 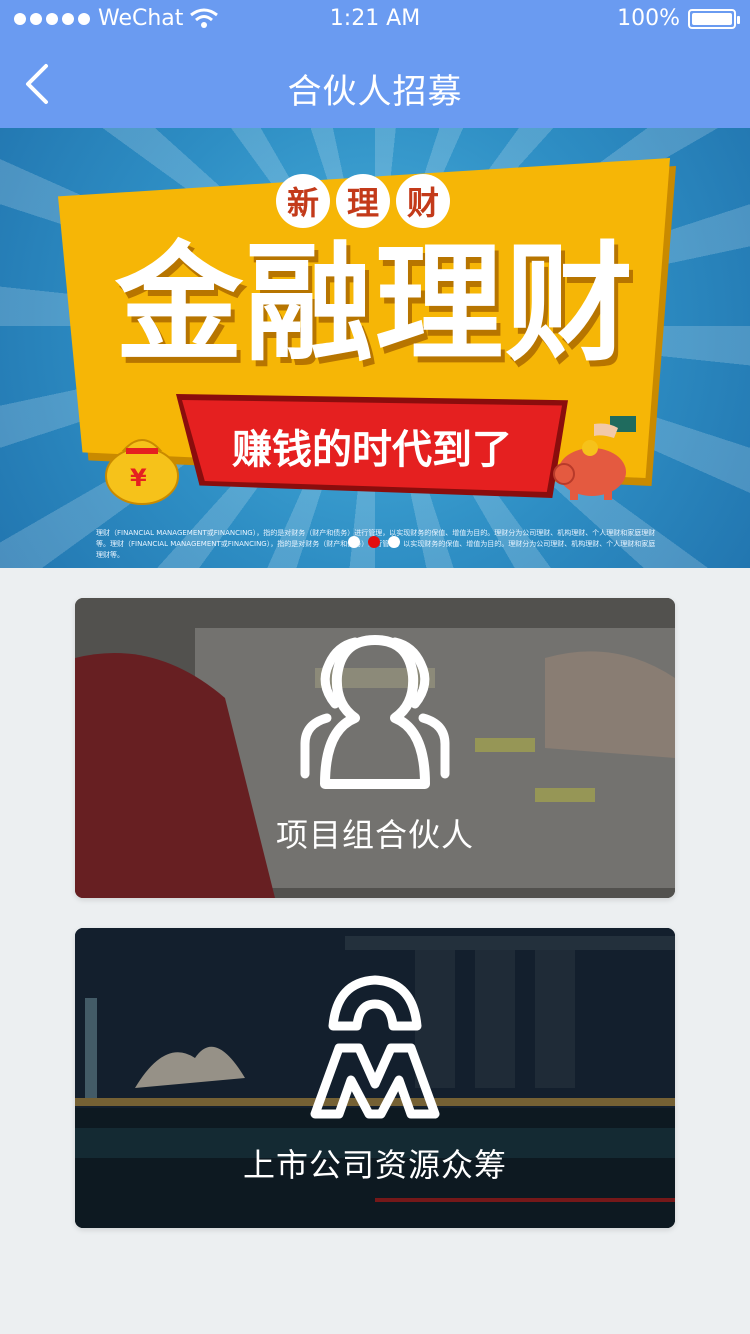 I want to click on carousel-dot-active, so click(x=374, y=542).